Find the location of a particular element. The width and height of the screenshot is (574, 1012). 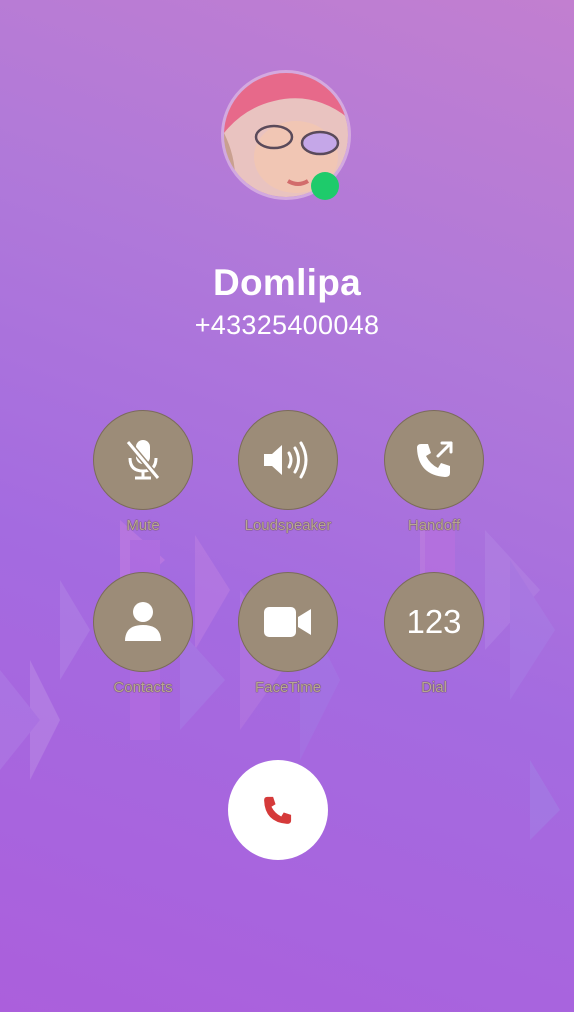

contacts-button: Contacts is located at coordinates (143, 634).